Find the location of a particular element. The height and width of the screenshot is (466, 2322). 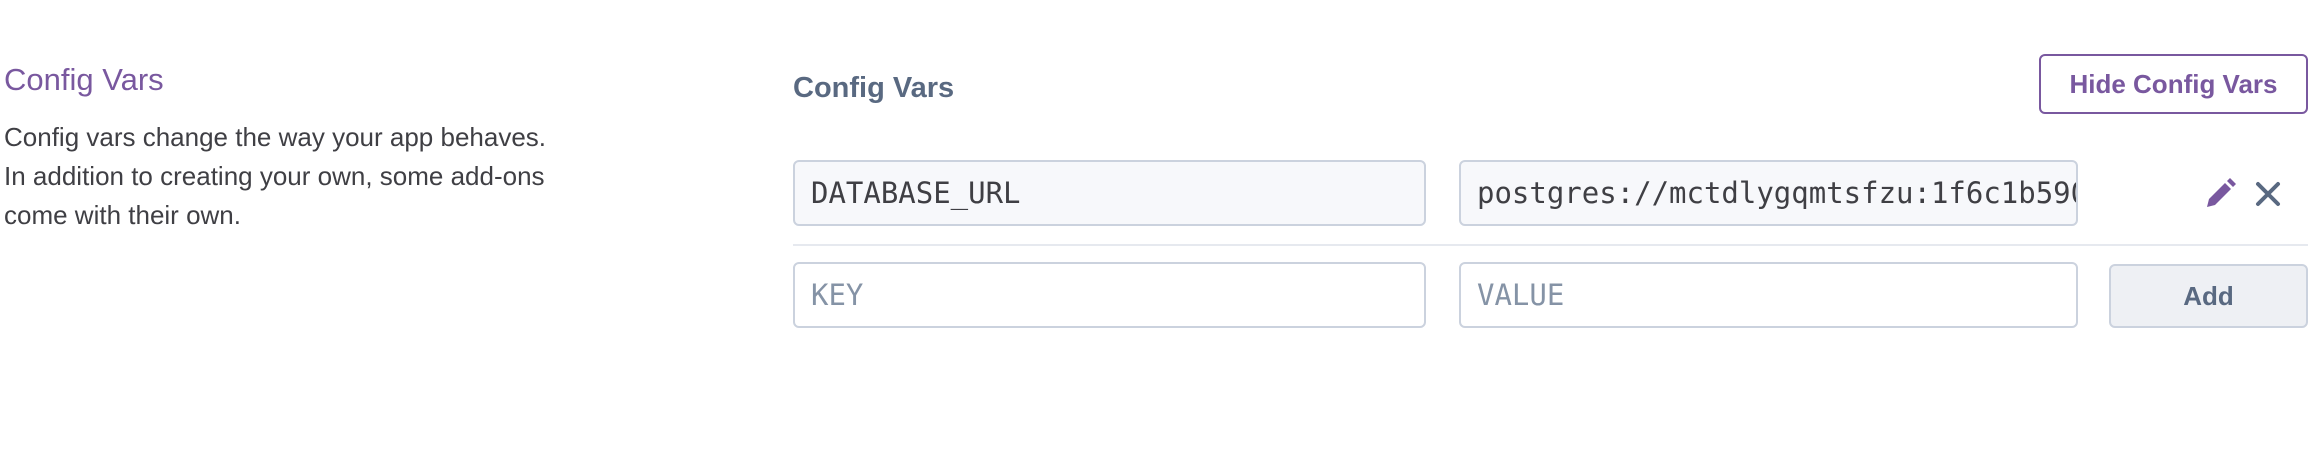

hide-config-vars-button: Hide Config Vars is located at coordinates (2173, 84).